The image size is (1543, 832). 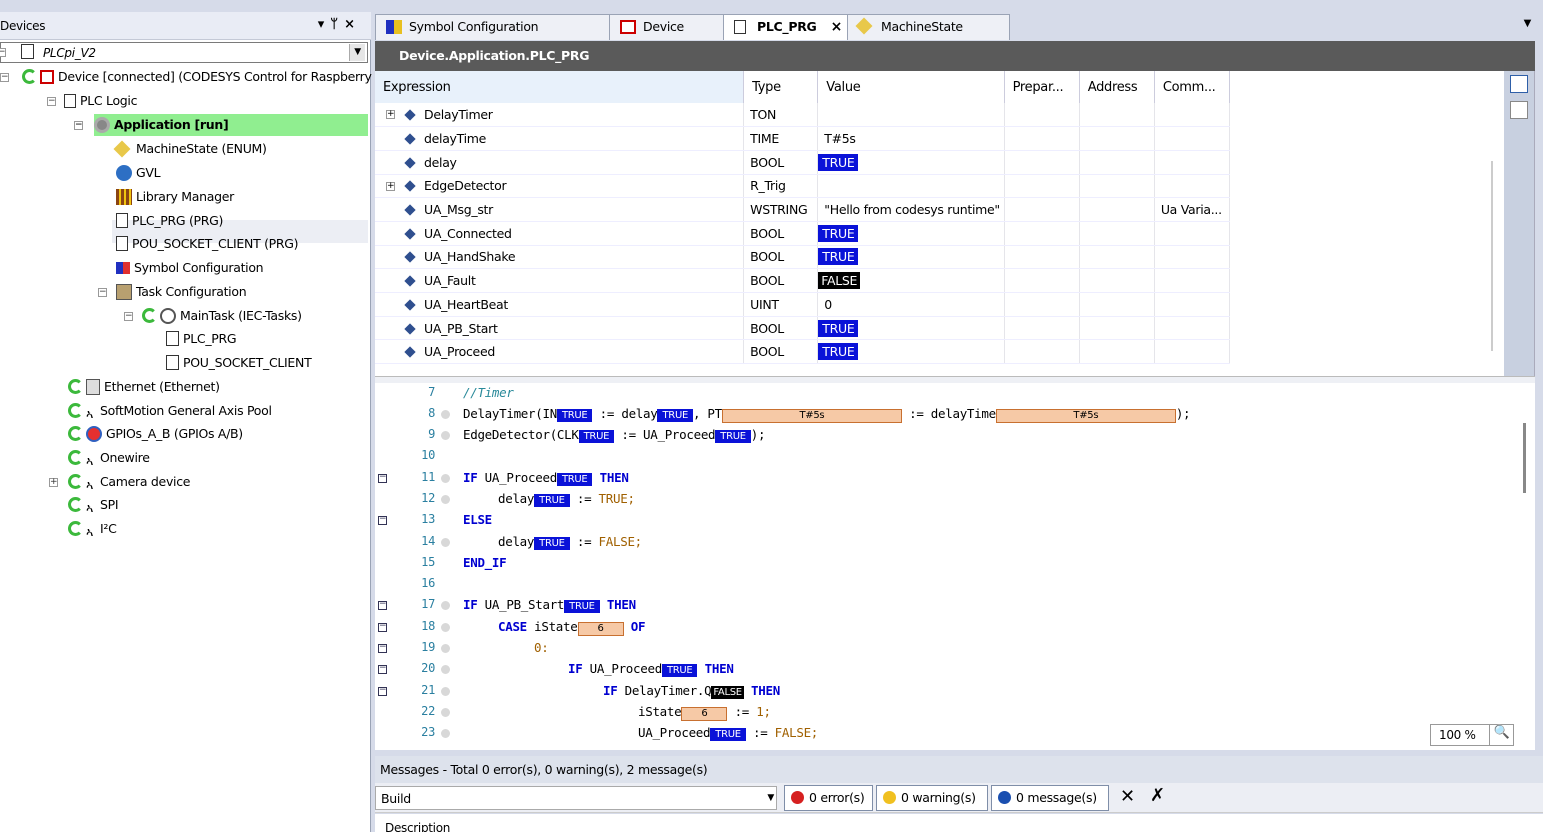 I want to click on zoom-control: 100 % 🔍, so click(x=1472, y=735).